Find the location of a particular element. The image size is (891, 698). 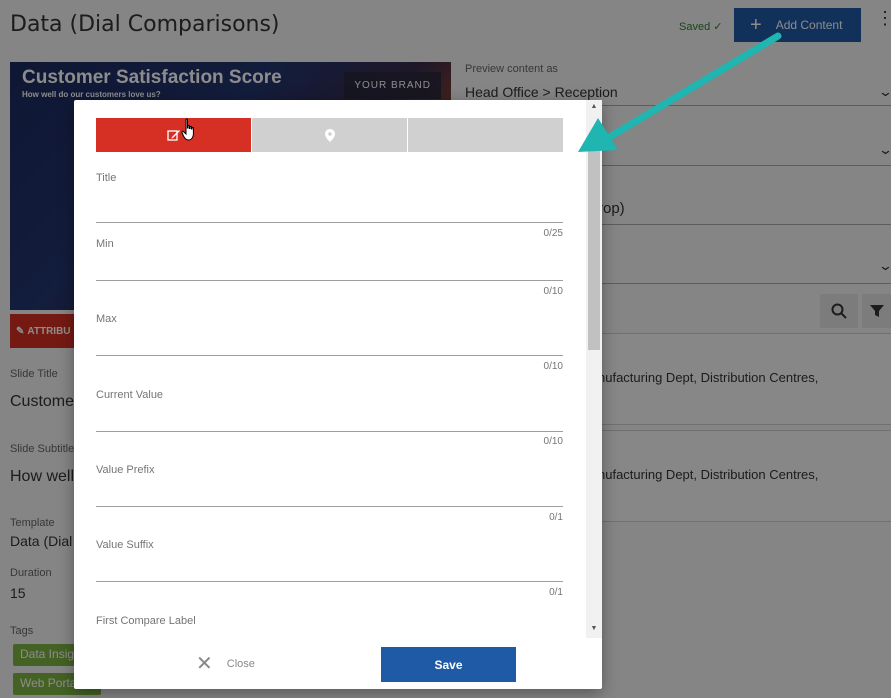

value-prefix-field-label: Value Prefix is located at coordinates (125, 470).